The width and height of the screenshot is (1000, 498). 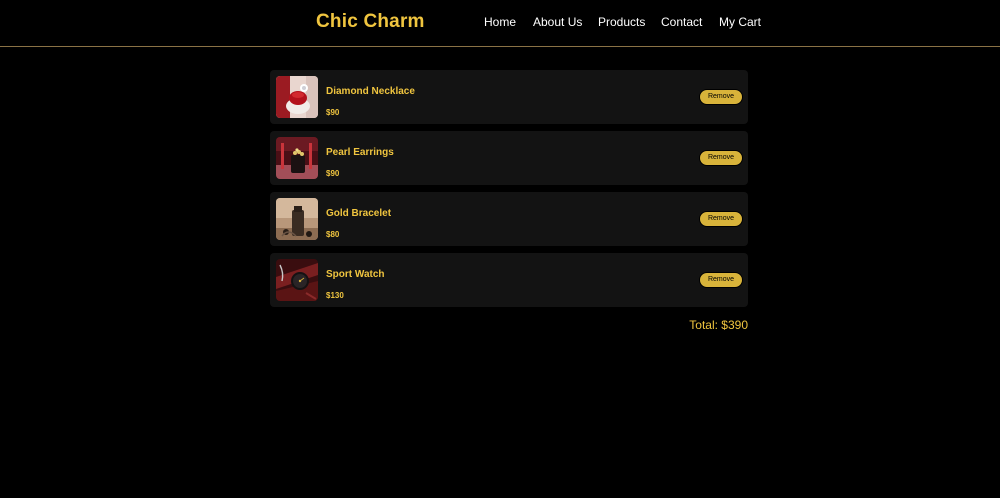 I want to click on main-nav: Home About Us Products Contact My Cart, so click(x=500, y=23).